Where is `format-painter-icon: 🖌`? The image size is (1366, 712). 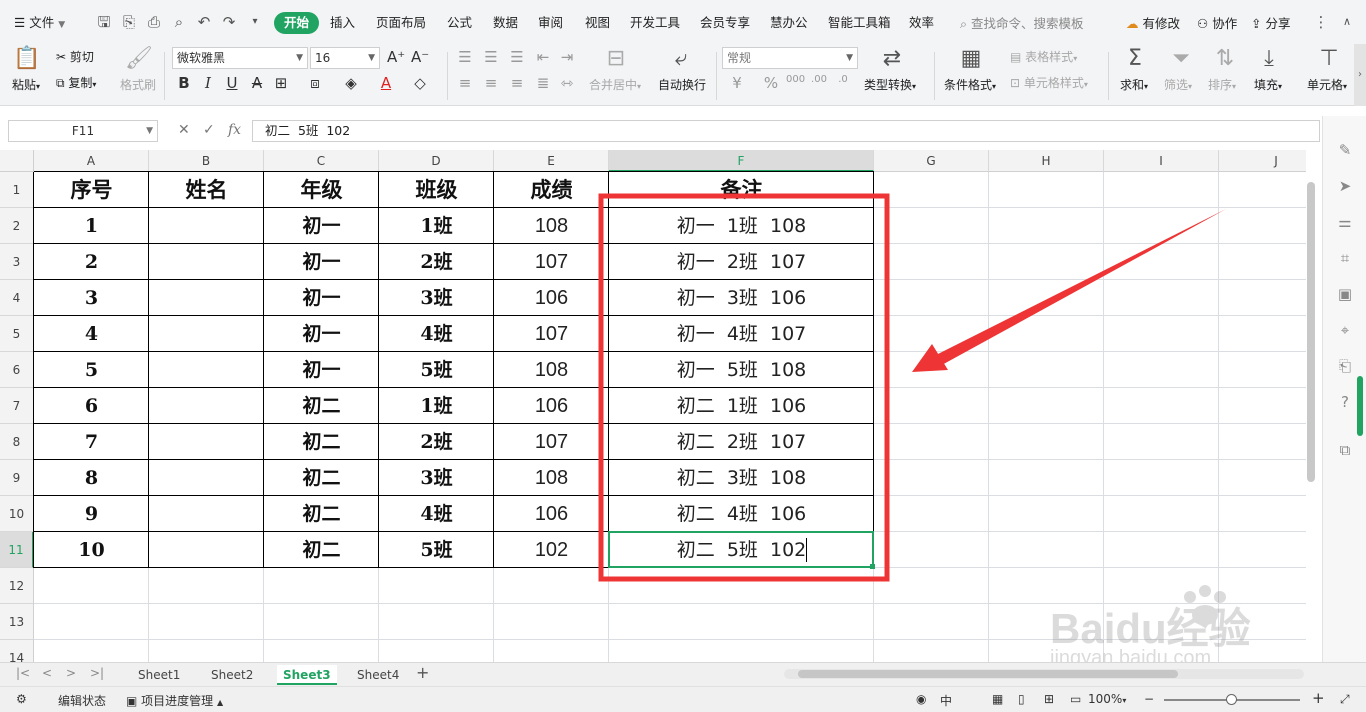
format-painter-icon: 🖌 is located at coordinates (139, 58).